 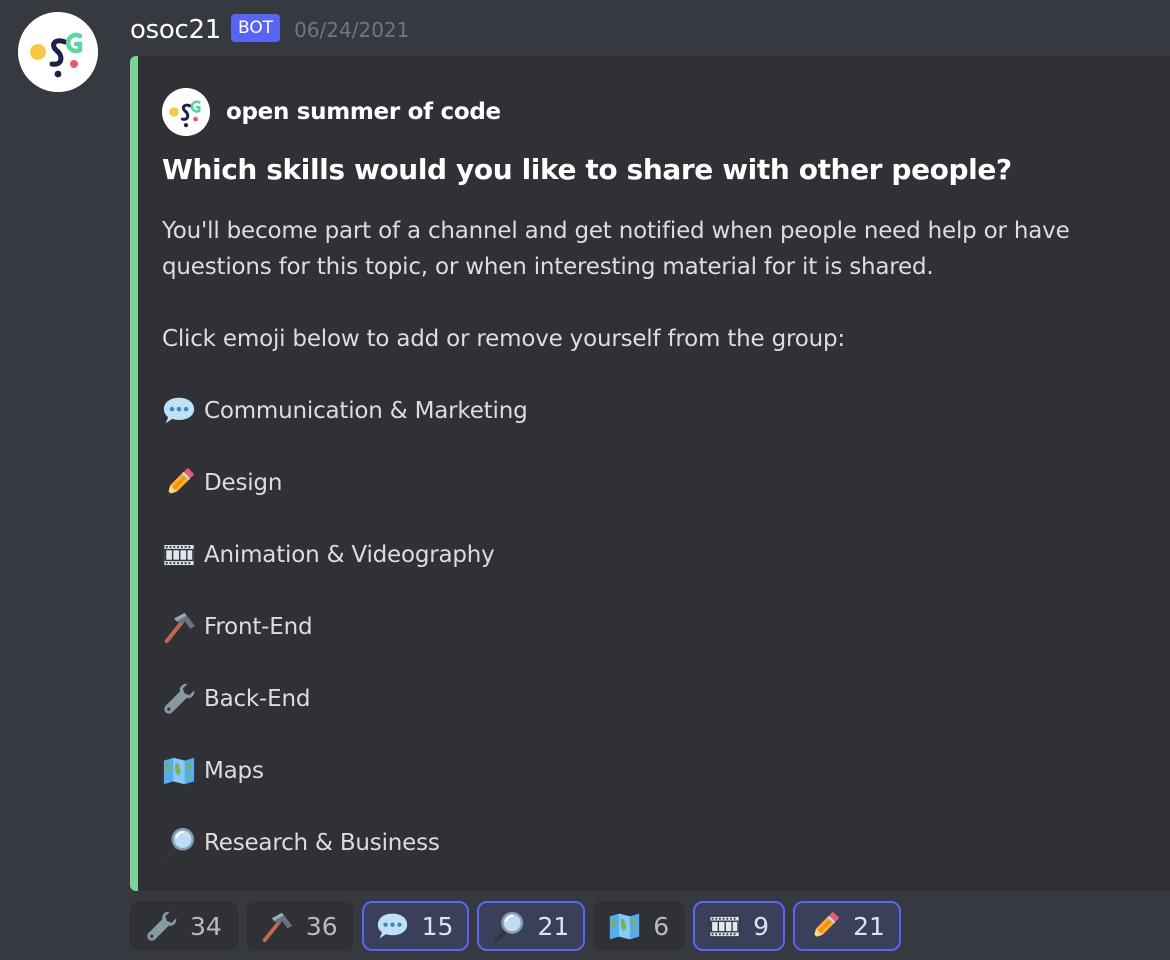 I want to click on skill-label: Design, so click(x=243, y=483).